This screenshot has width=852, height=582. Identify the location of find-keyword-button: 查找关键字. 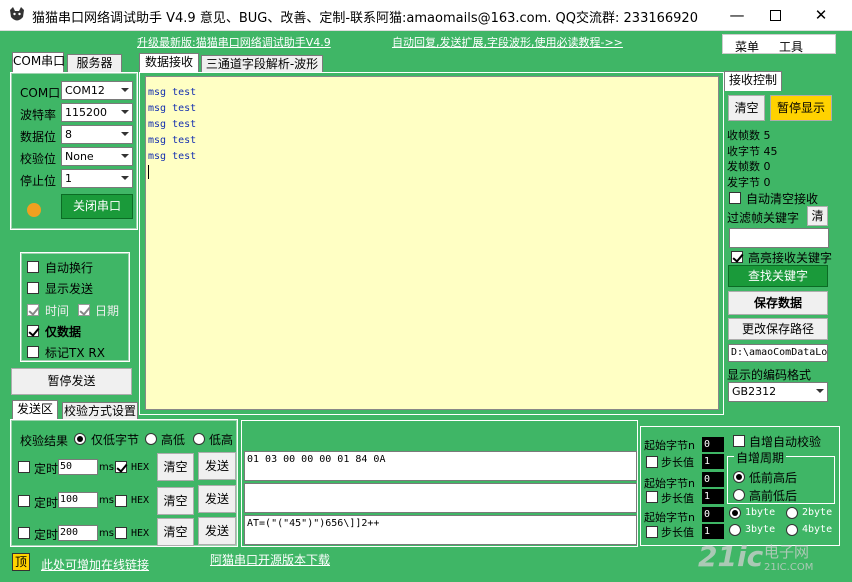
(778, 276).